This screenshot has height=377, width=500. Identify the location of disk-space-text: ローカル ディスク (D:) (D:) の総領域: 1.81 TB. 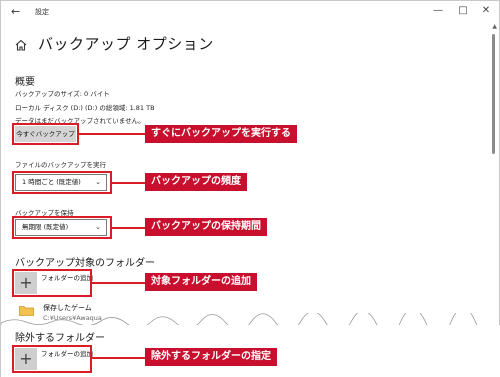
(85, 108).